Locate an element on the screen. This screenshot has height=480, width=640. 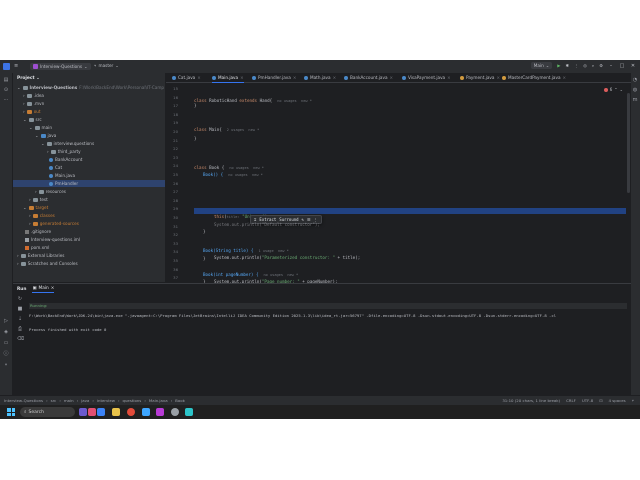
run-tab: ▣ Main × is located at coordinates (43, 289).